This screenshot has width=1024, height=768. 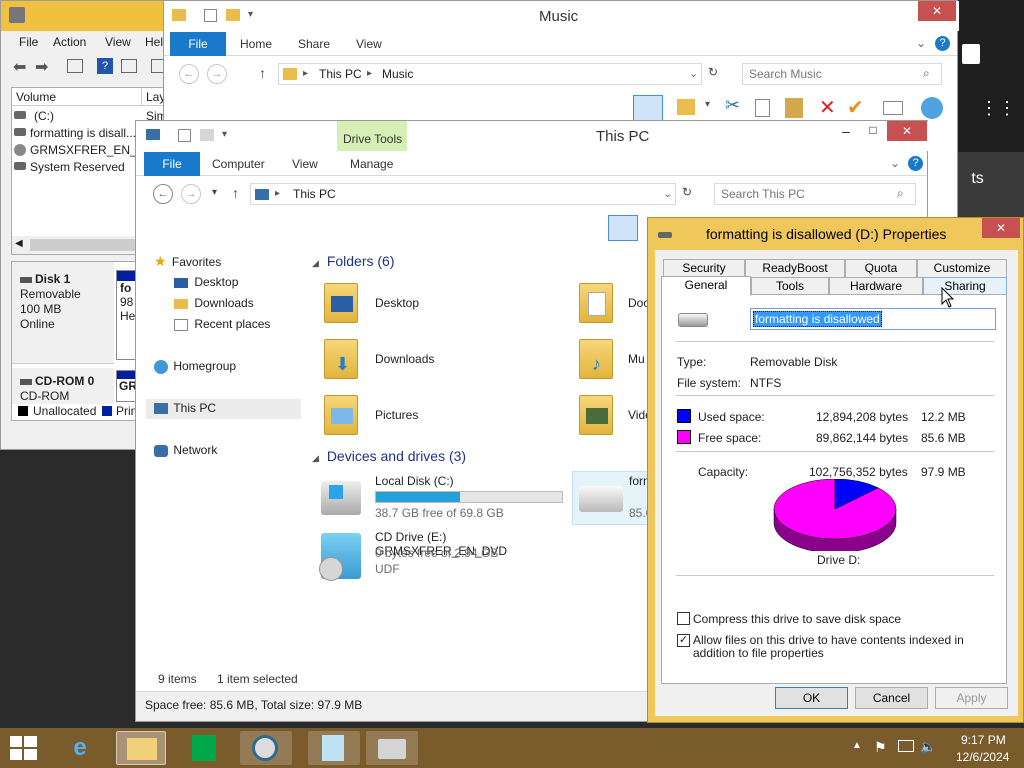 What do you see at coordinates (797, 619) in the screenshot?
I see `compress-label: Compress this drive to save disk space` at bounding box center [797, 619].